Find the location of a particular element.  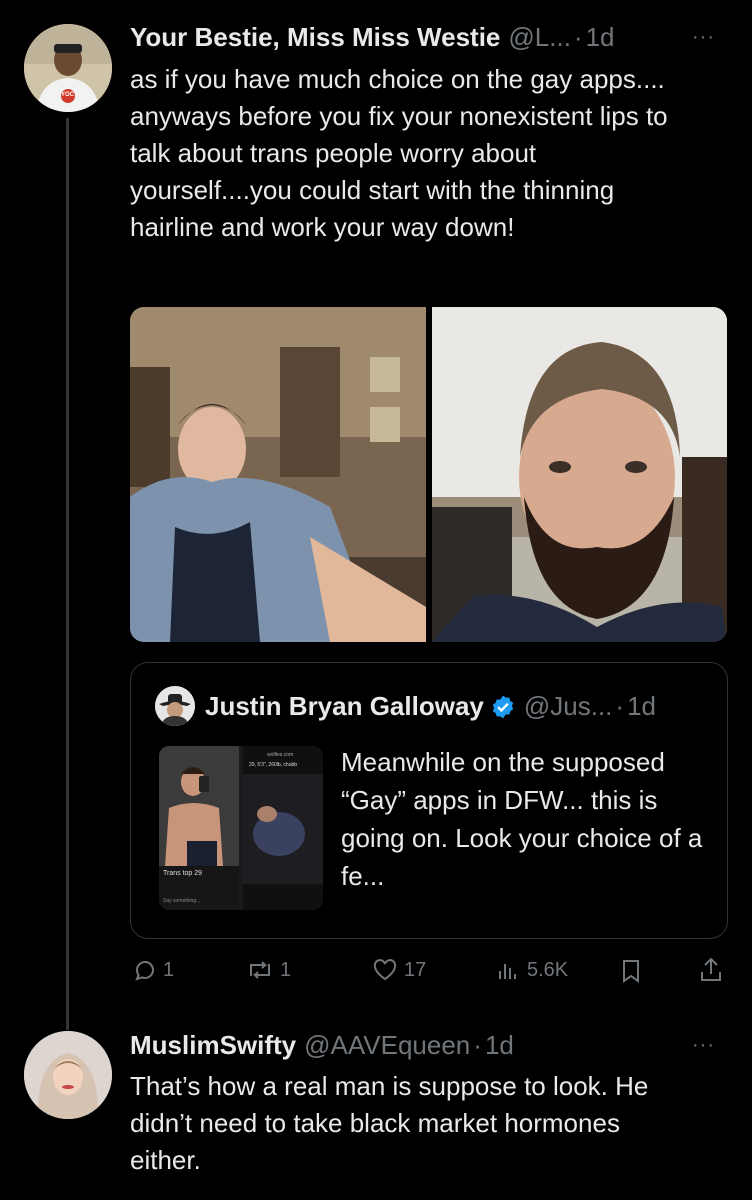

thumb-selfie is located at coordinates (199, 806).